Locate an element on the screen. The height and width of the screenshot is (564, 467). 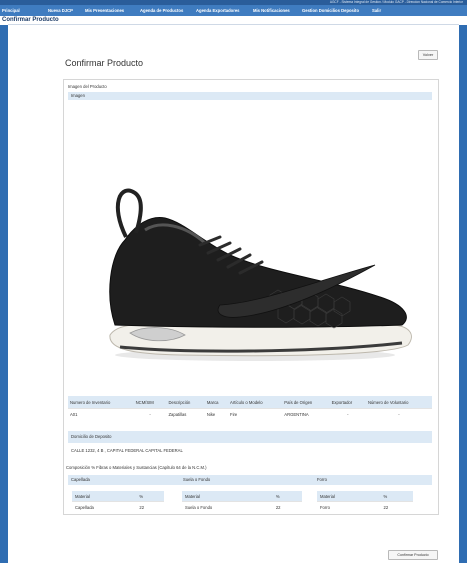
deposit-title: Domicilio de Deposito is located at coordinates (91, 436).